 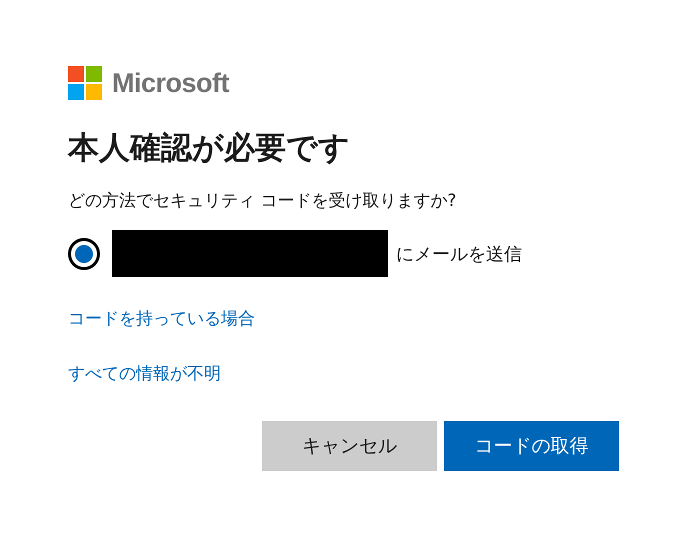 What do you see at coordinates (459, 254) in the screenshot?
I see `option-label: にメールを送信` at bounding box center [459, 254].